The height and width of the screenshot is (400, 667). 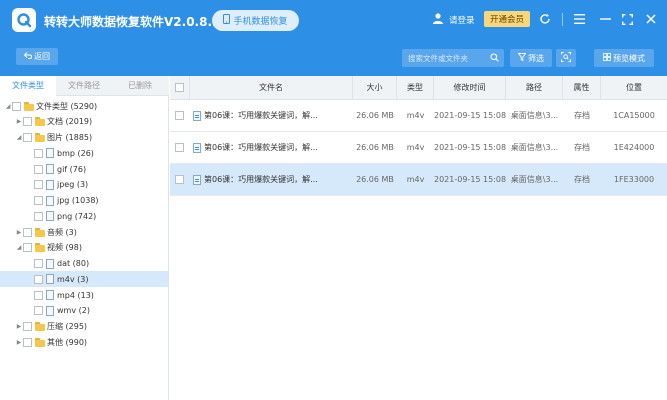 I want to click on video-file-icon, so click(x=197, y=116).